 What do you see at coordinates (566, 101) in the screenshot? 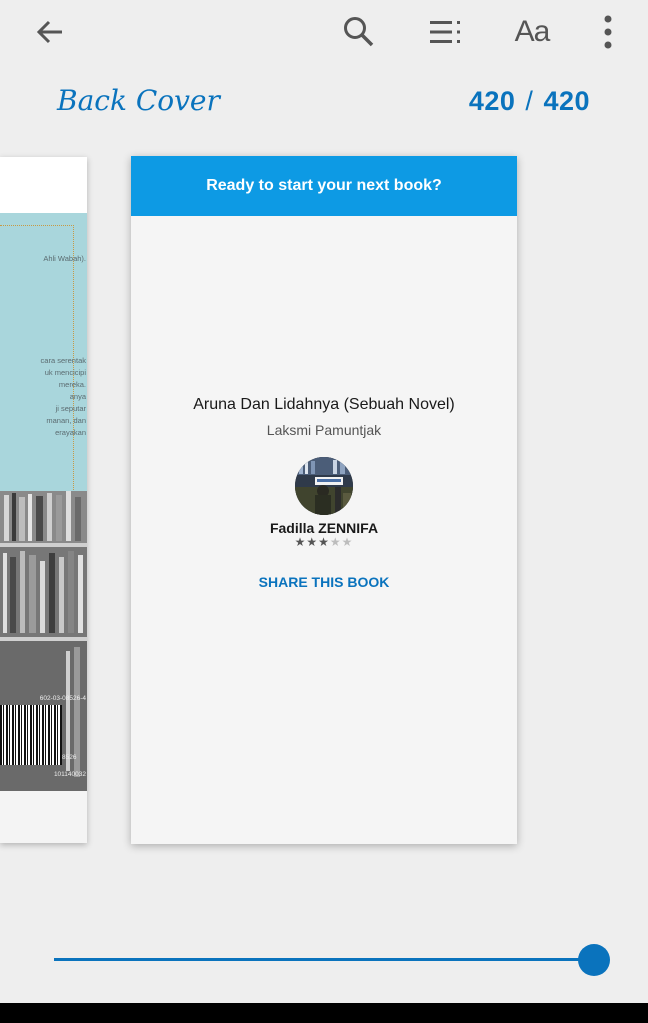
I see `total-pages-number: 420` at bounding box center [566, 101].